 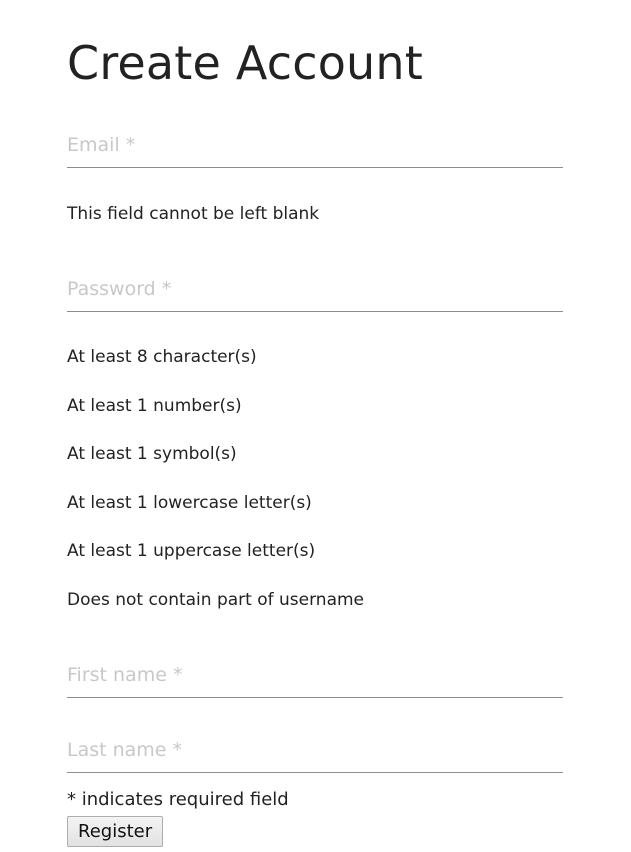 I want to click on password-field, so click(x=315, y=289).